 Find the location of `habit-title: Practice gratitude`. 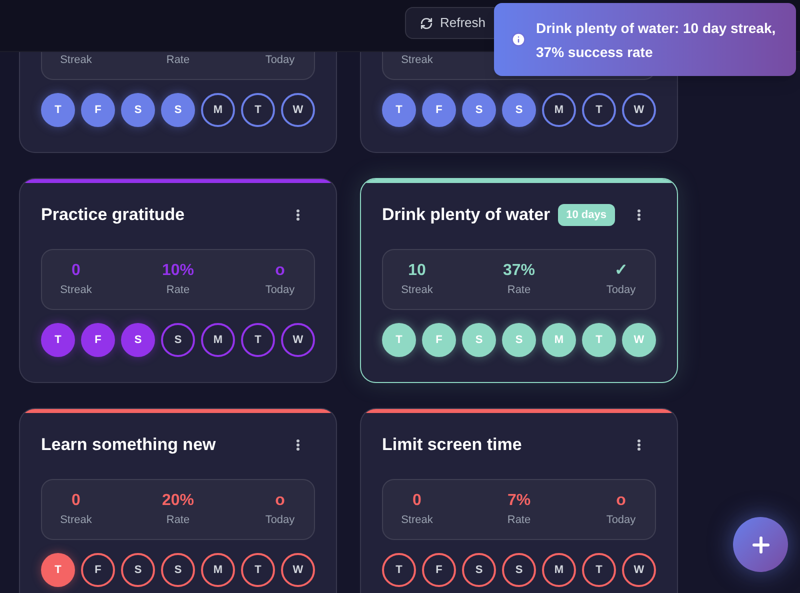

habit-title: Practice gratitude is located at coordinates (113, 215).